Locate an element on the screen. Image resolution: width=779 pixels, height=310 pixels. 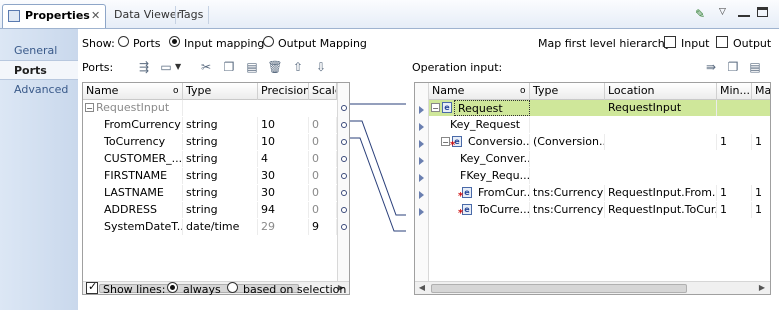
column-header-scale: Scale is located at coordinates (323, 91).